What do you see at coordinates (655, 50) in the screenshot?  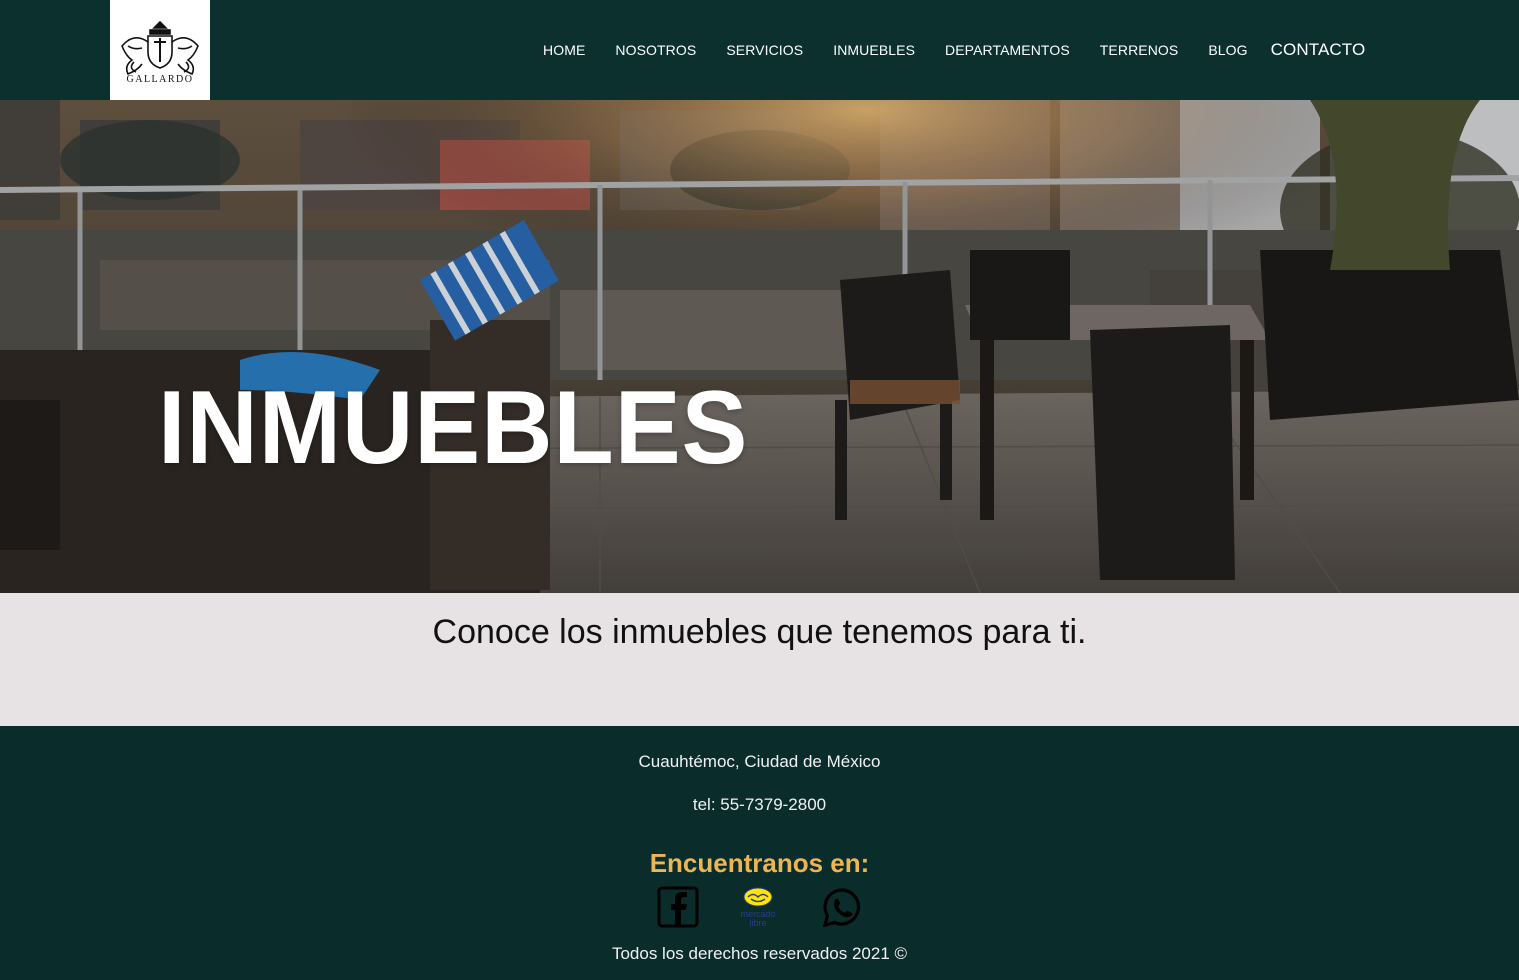 I see `nav-nosotros: NOSOTROS` at bounding box center [655, 50].